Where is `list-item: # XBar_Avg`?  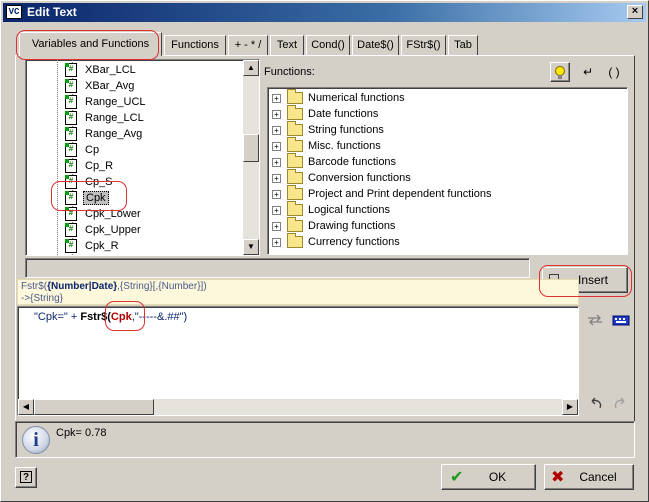 list-item: # XBar_Avg is located at coordinates (136, 86).